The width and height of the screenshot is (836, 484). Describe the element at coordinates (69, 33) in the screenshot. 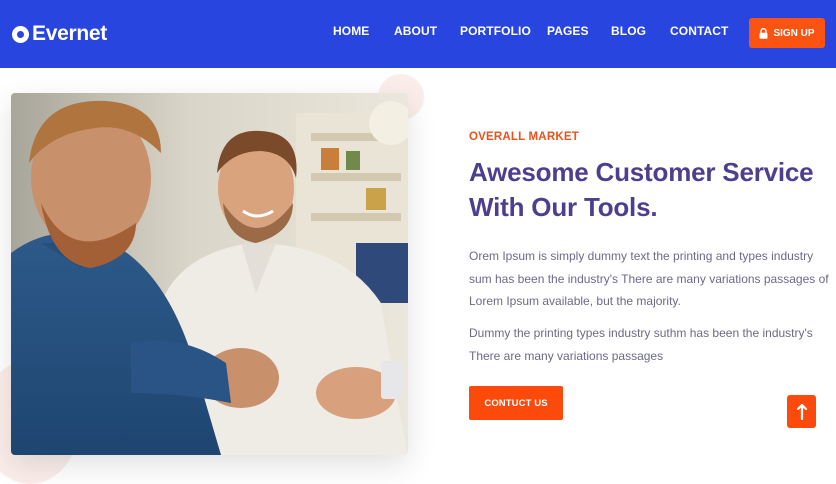

I see `brand-name: Evernet` at that location.